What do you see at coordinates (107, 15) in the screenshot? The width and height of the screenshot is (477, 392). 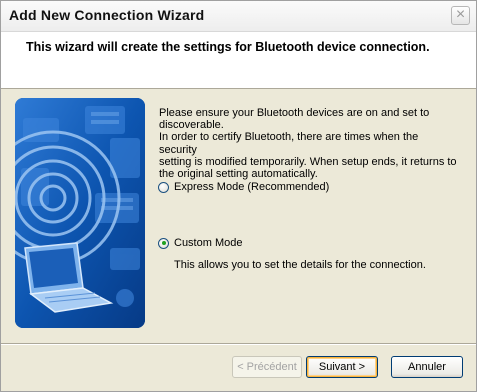 I see `window-title: Add New Connection Wizard` at bounding box center [107, 15].